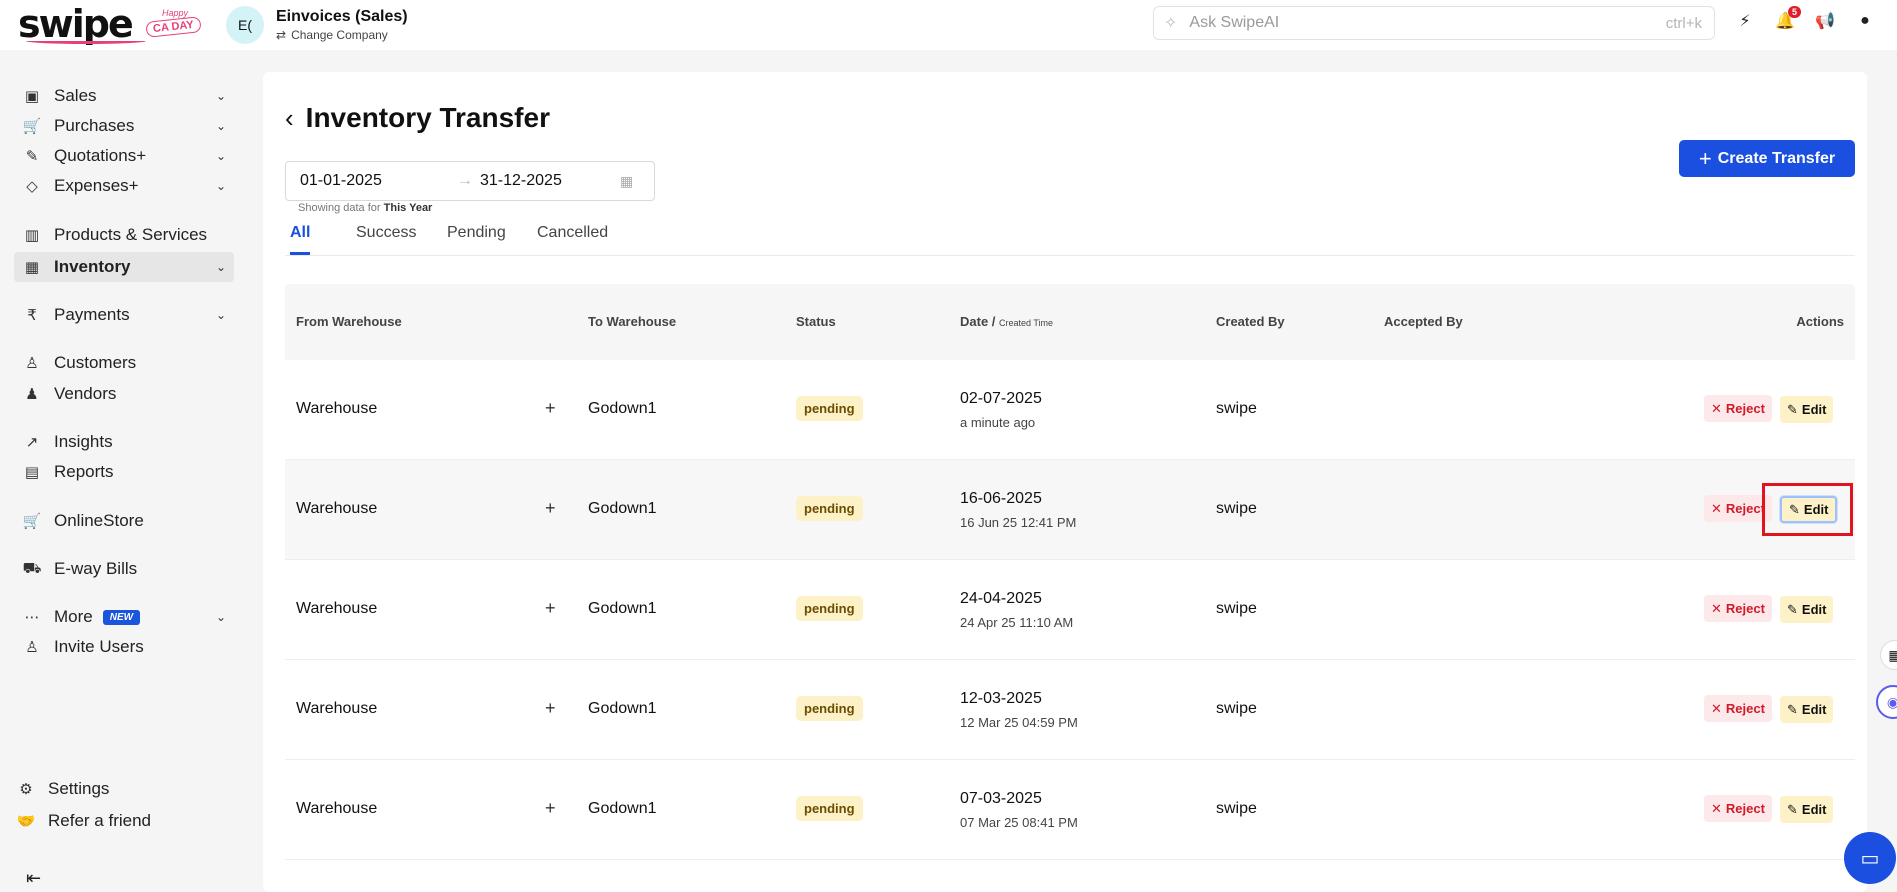 The image size is (1897, 892). What do you see at coordinates (124, 442) in the screenshot?
I see `sidebar-item-insights: ↗ Insights` at bounding box center [124, 442].